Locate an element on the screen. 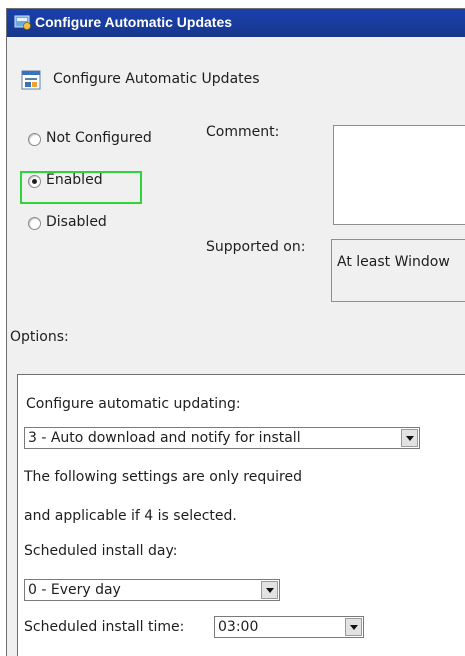 The image size is (465, 656). configure-updating-dropdown: 3 - Auto download and notify for install is located at coordinates (222, 438).